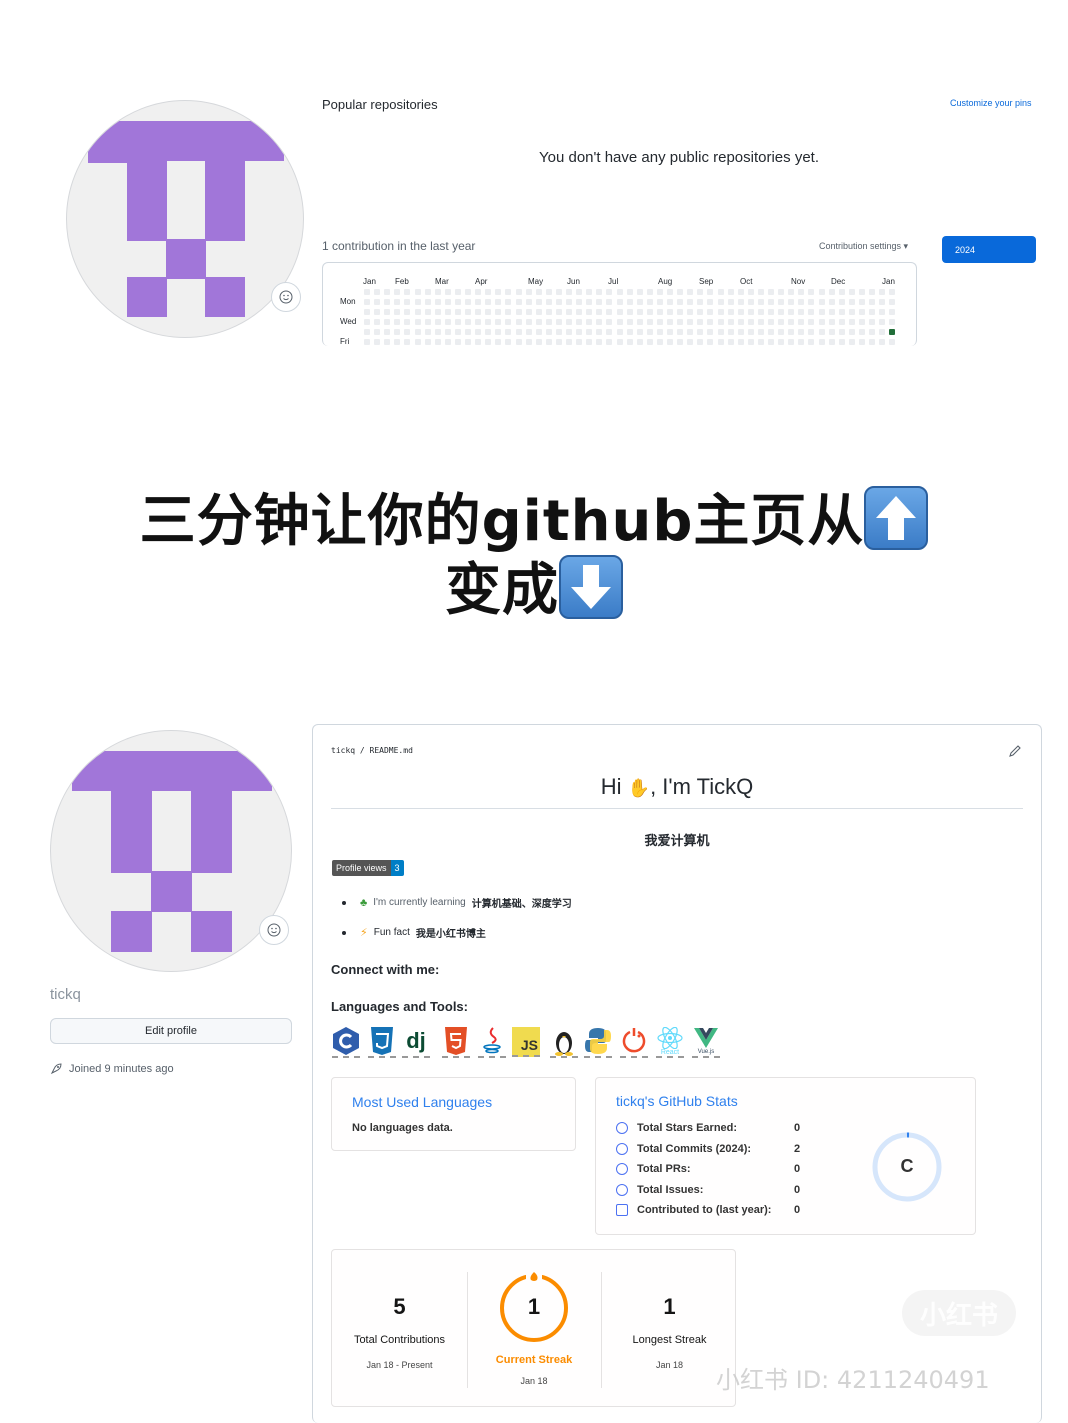 Image resolution: width=1068 pixels, height=1423 pixels. I want to click on customize-pins-link: Customize your pins, so click(991, 103).